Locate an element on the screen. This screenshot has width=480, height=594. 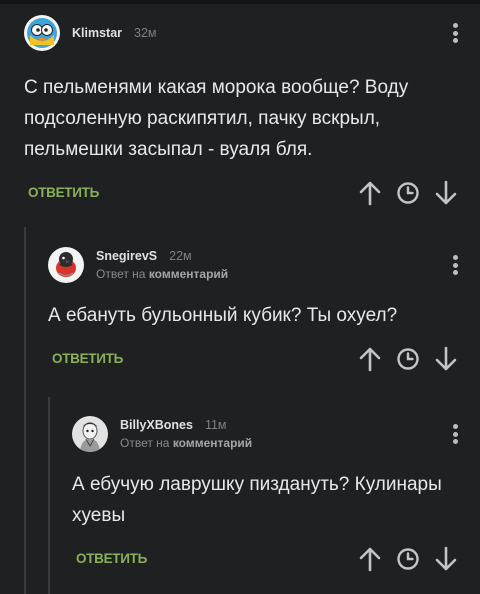
username: BillyXBones is located at coordinates (156, 425).